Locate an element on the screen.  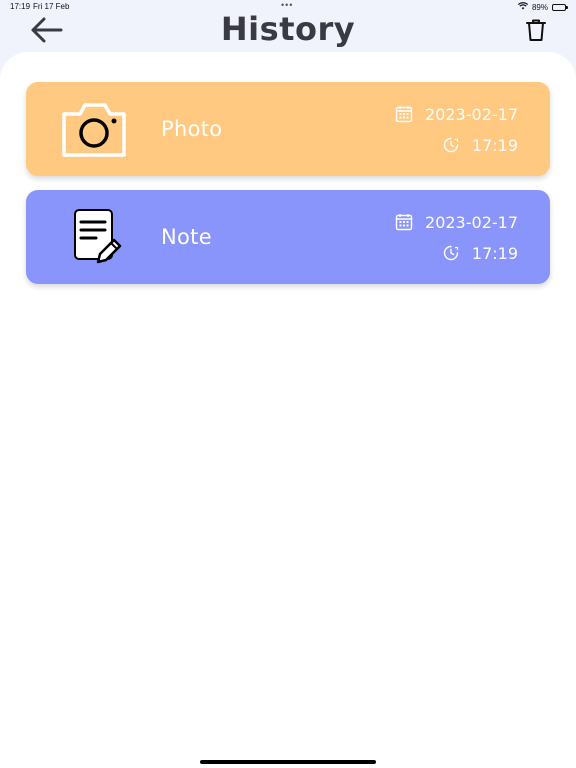
trash-icon is located at coordinates (536, 30).